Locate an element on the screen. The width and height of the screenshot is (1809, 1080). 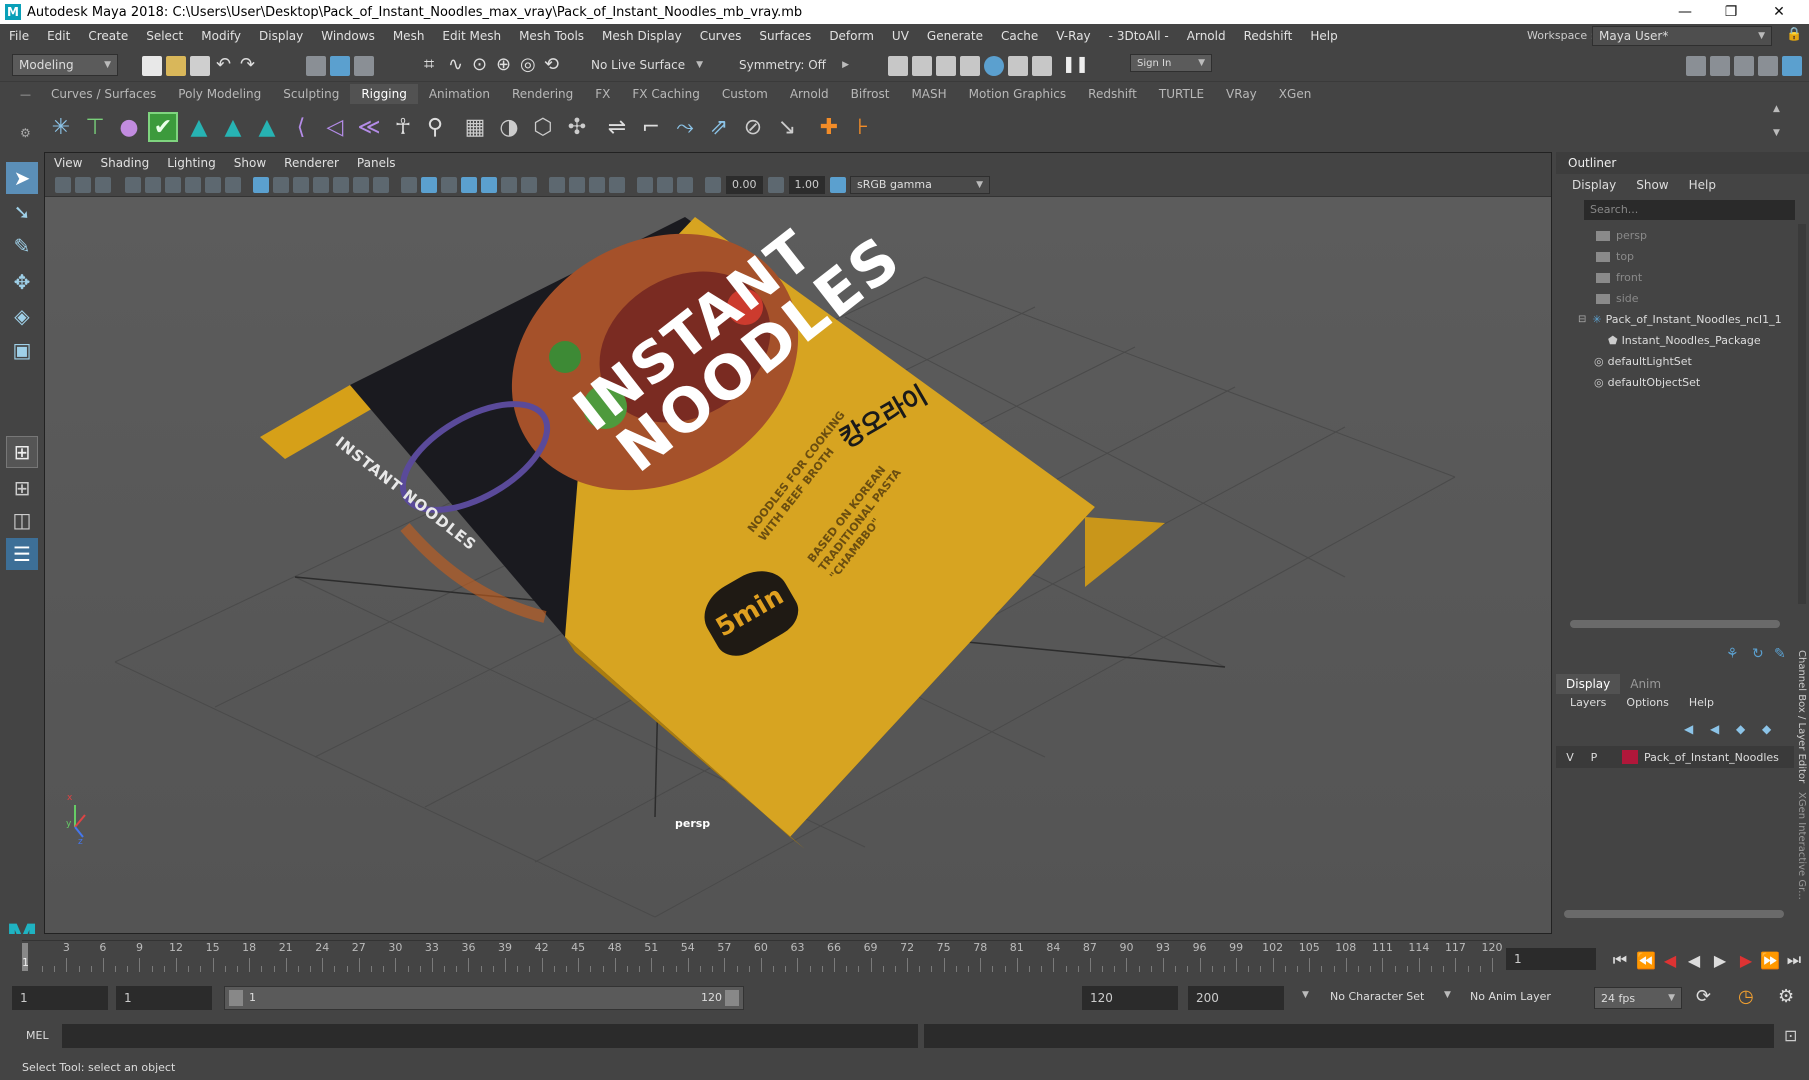
xray-icon is located at coordinates (665, 184).